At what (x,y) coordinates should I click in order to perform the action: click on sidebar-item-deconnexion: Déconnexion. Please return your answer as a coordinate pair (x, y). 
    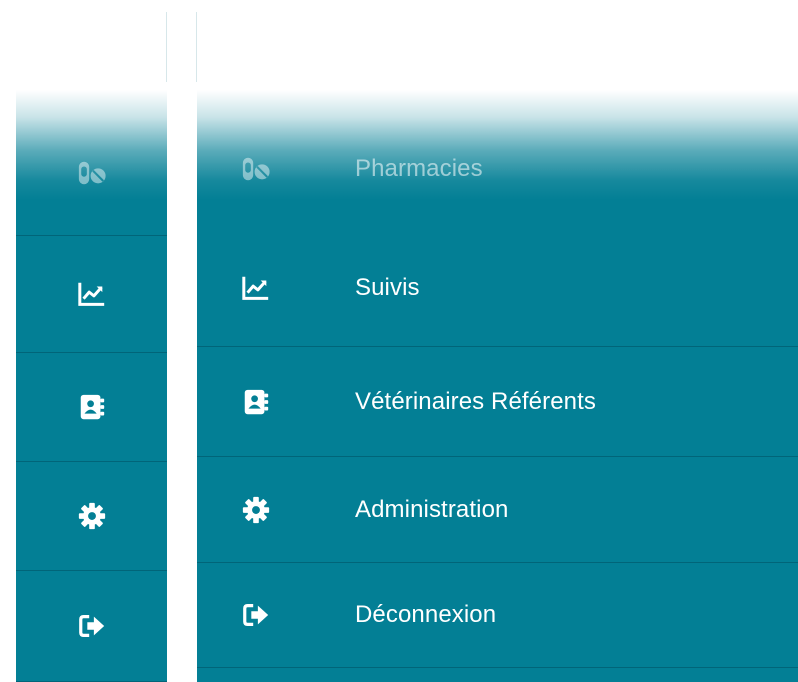
    Looking at the image, I should click on (497, 615).